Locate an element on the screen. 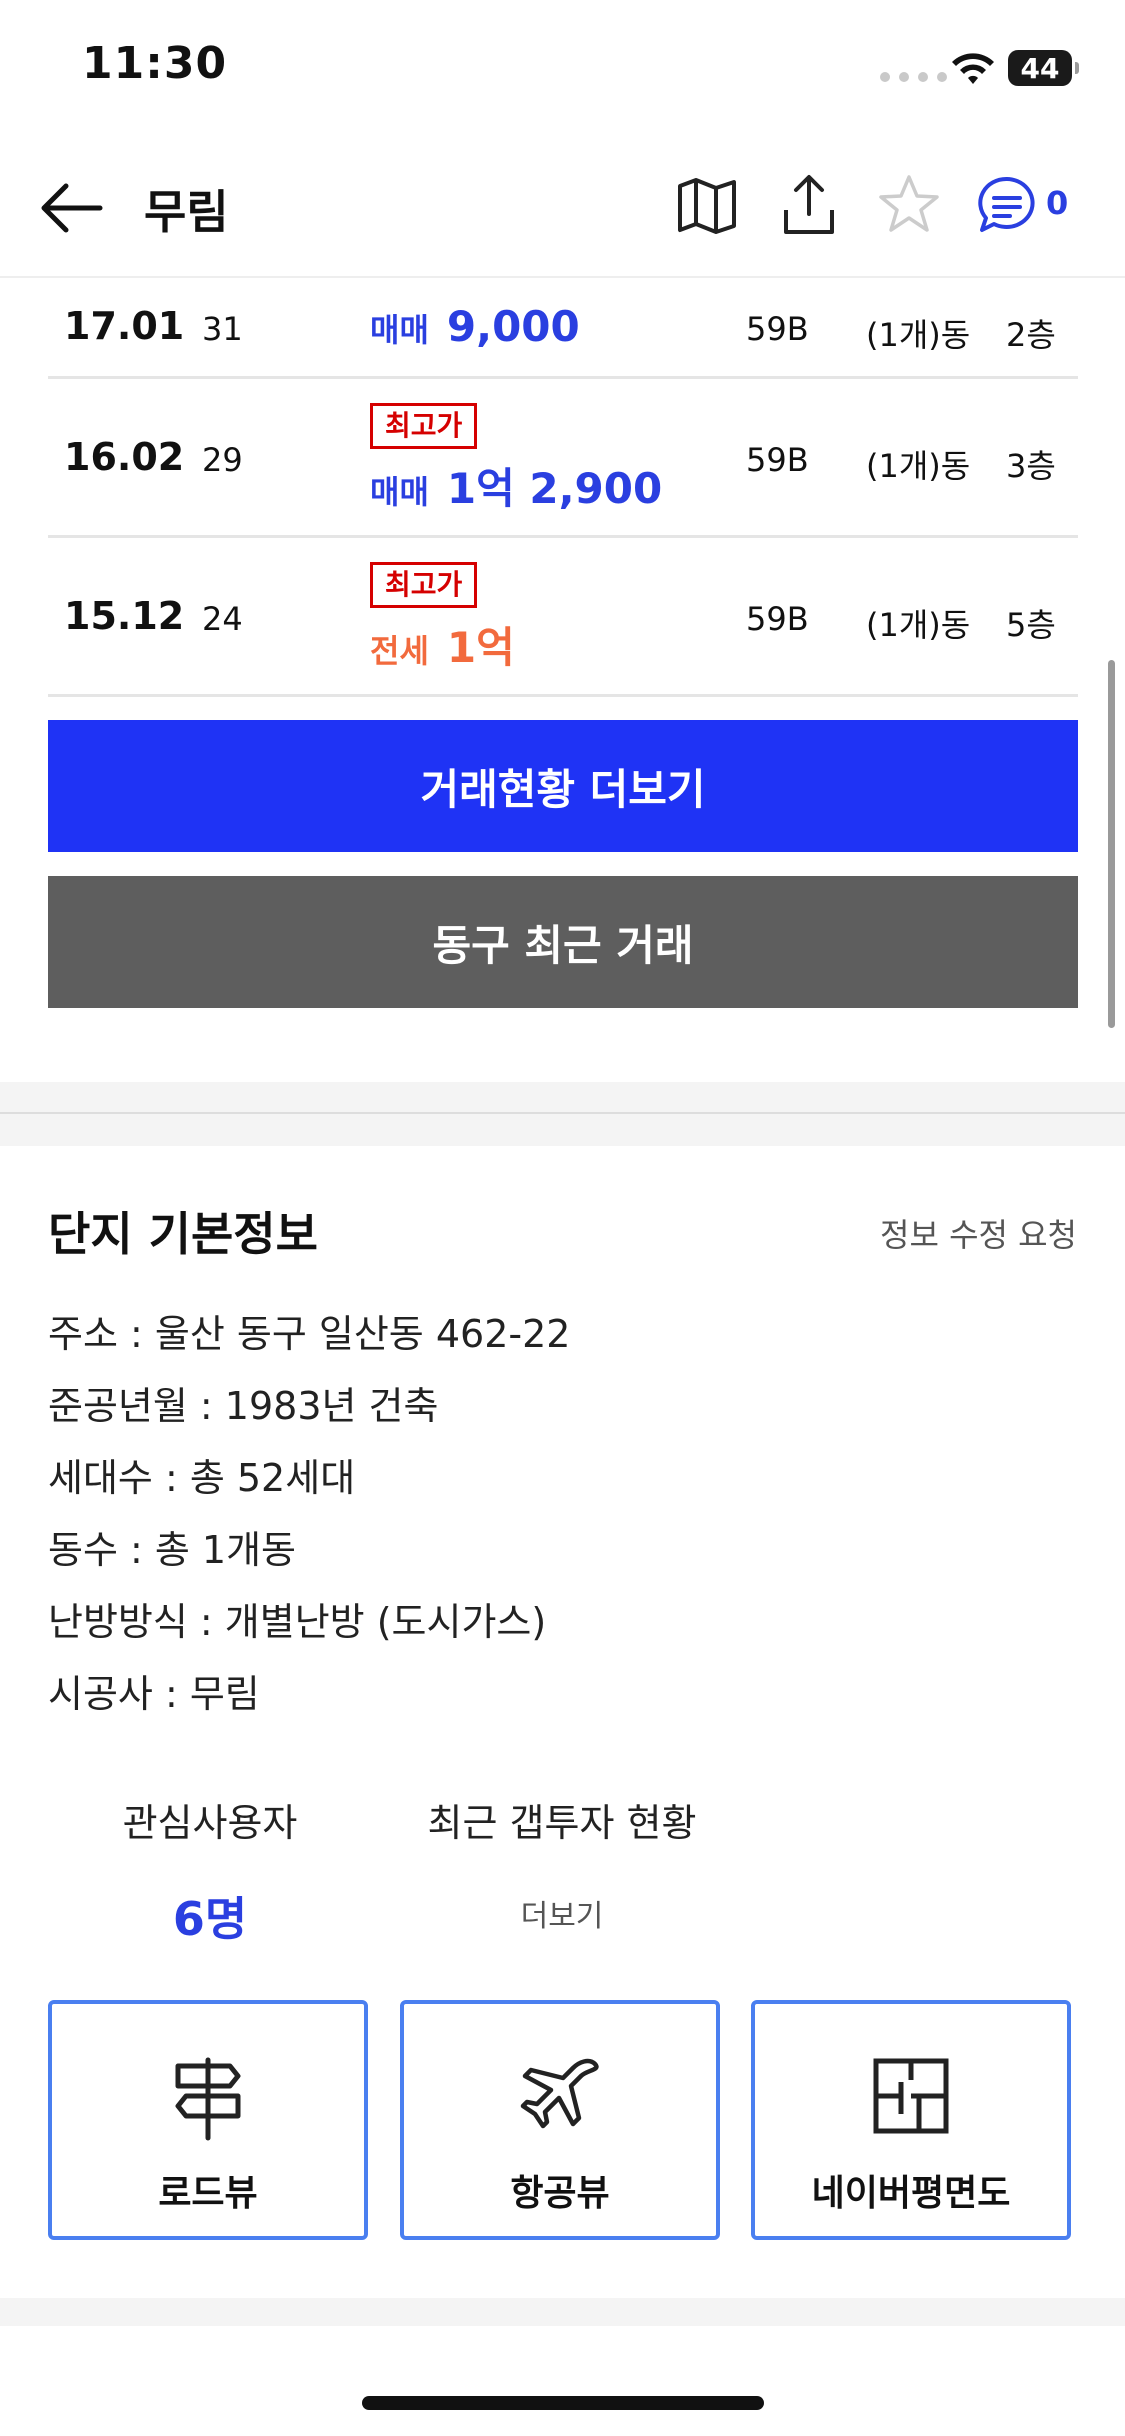 The width and height of the screenshot is (1125, 2436). trade-floor: 2층 is located at coordinates (1031, 335).